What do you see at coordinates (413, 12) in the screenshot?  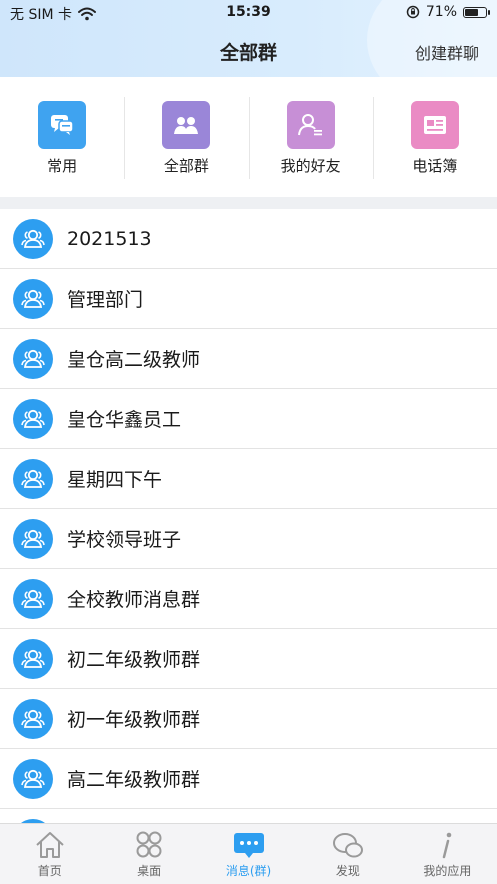 I see `rotation-lock-icon` at bounding box center [413, 12].